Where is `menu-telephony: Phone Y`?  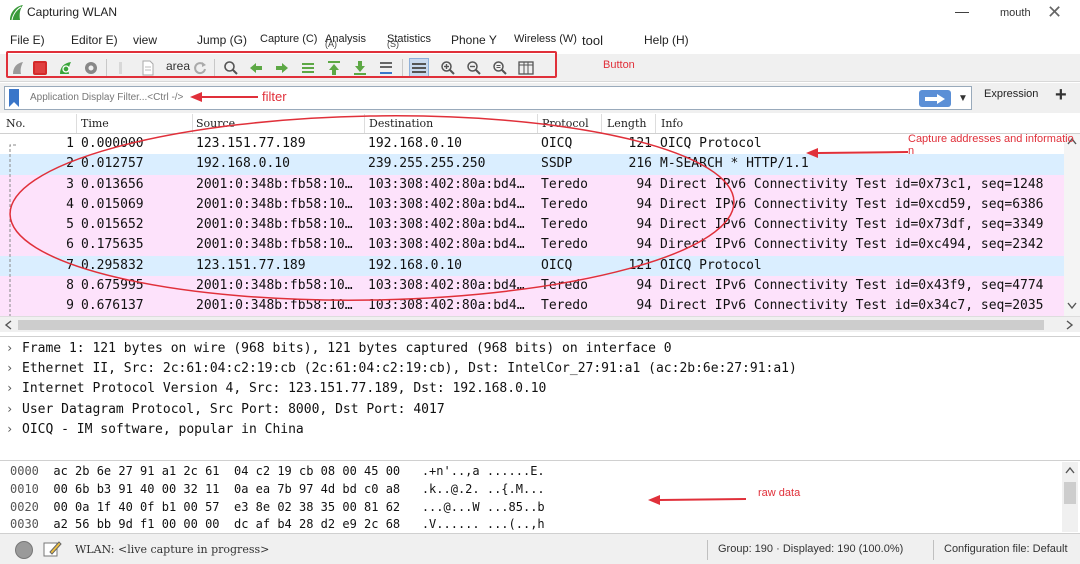
menu-telephony: Phone Y is located at coordinates (474, 40).